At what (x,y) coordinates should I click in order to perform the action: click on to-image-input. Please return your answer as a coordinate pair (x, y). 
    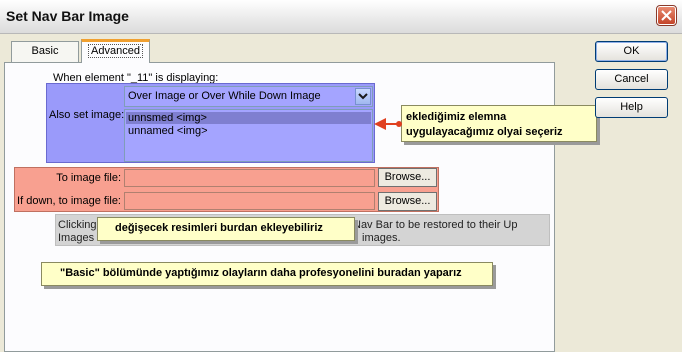
    Looking at the image, I should click on (249, 178).